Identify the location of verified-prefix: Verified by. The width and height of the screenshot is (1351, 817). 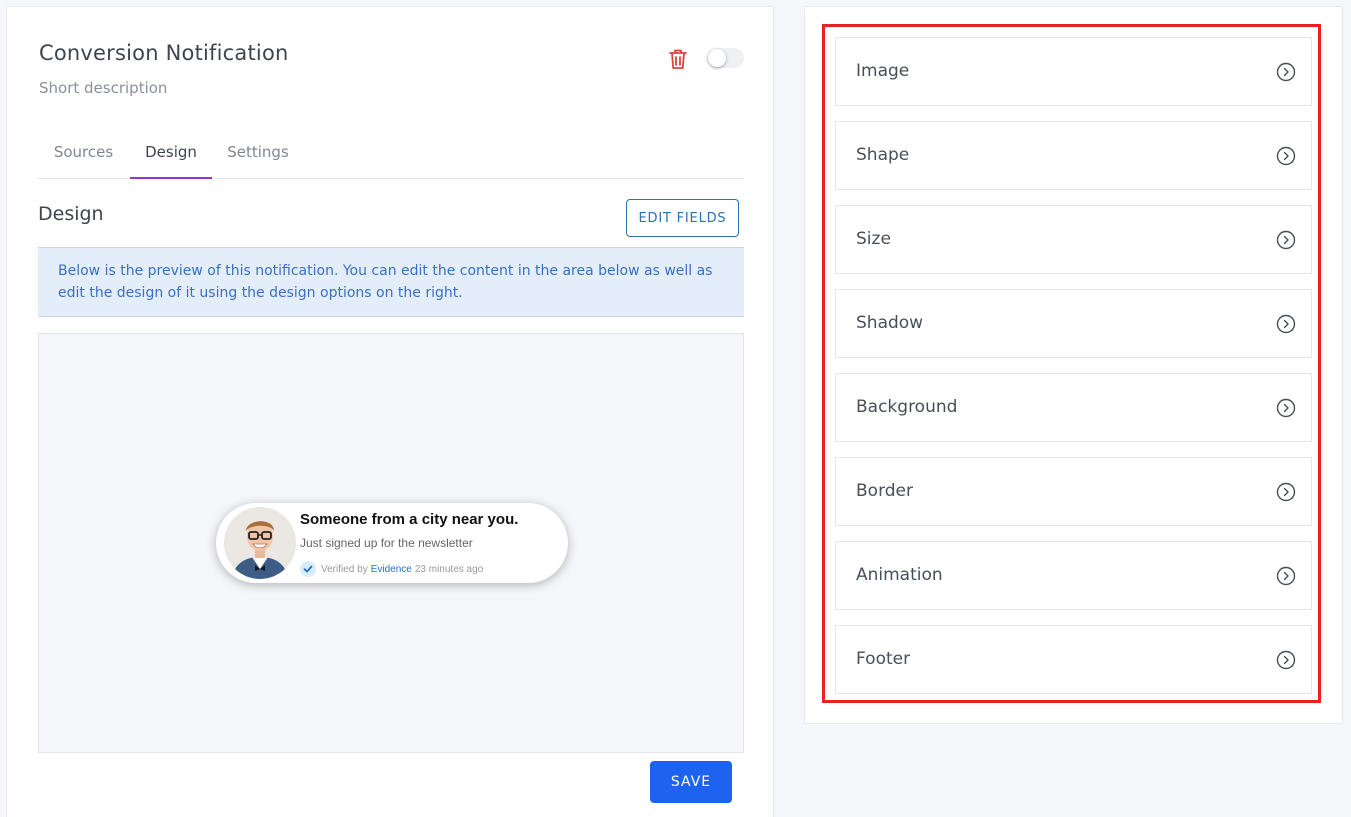
(344, 569).